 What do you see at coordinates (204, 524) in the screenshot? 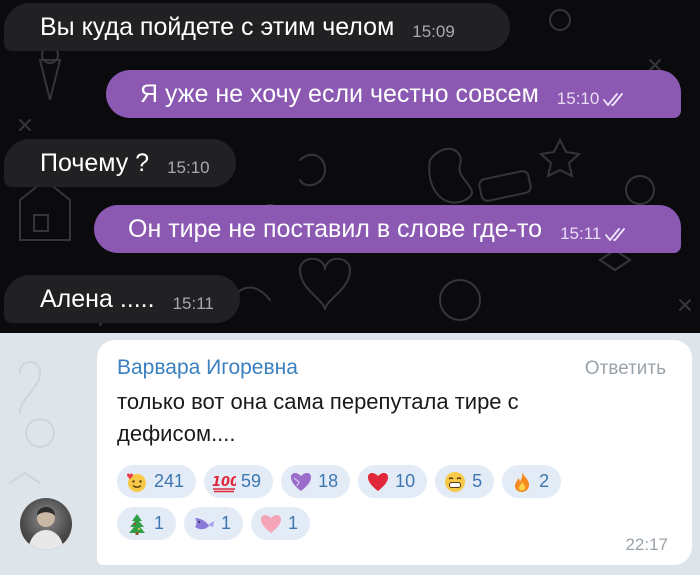
I see `fish-icon` at bounding box center [204, 524].